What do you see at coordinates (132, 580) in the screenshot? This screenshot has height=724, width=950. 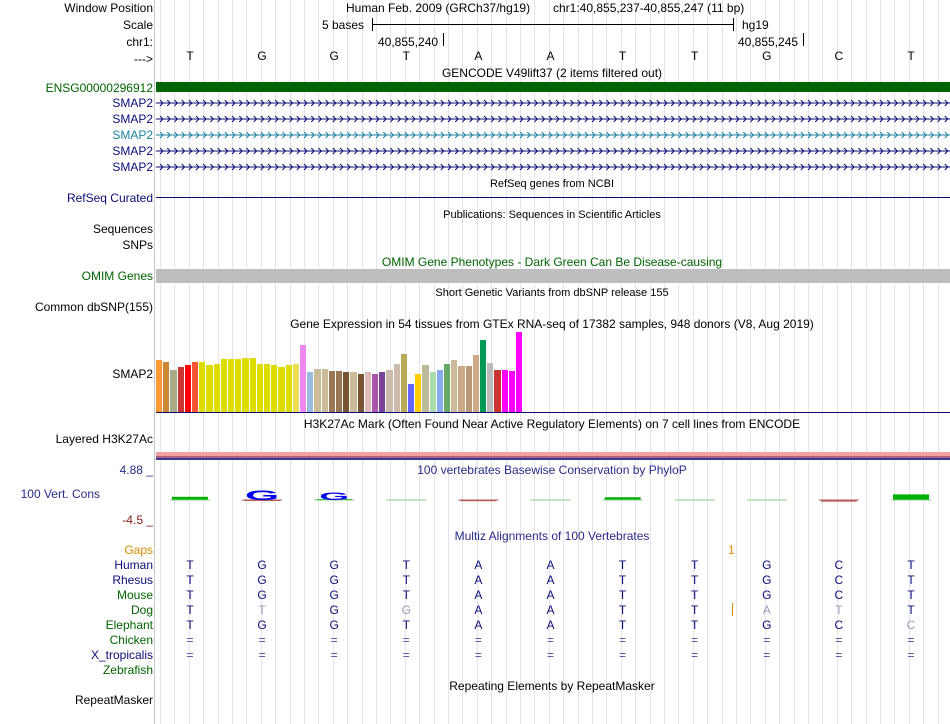 I see `species-label: Rhesus` at bounding box center [132, 580].